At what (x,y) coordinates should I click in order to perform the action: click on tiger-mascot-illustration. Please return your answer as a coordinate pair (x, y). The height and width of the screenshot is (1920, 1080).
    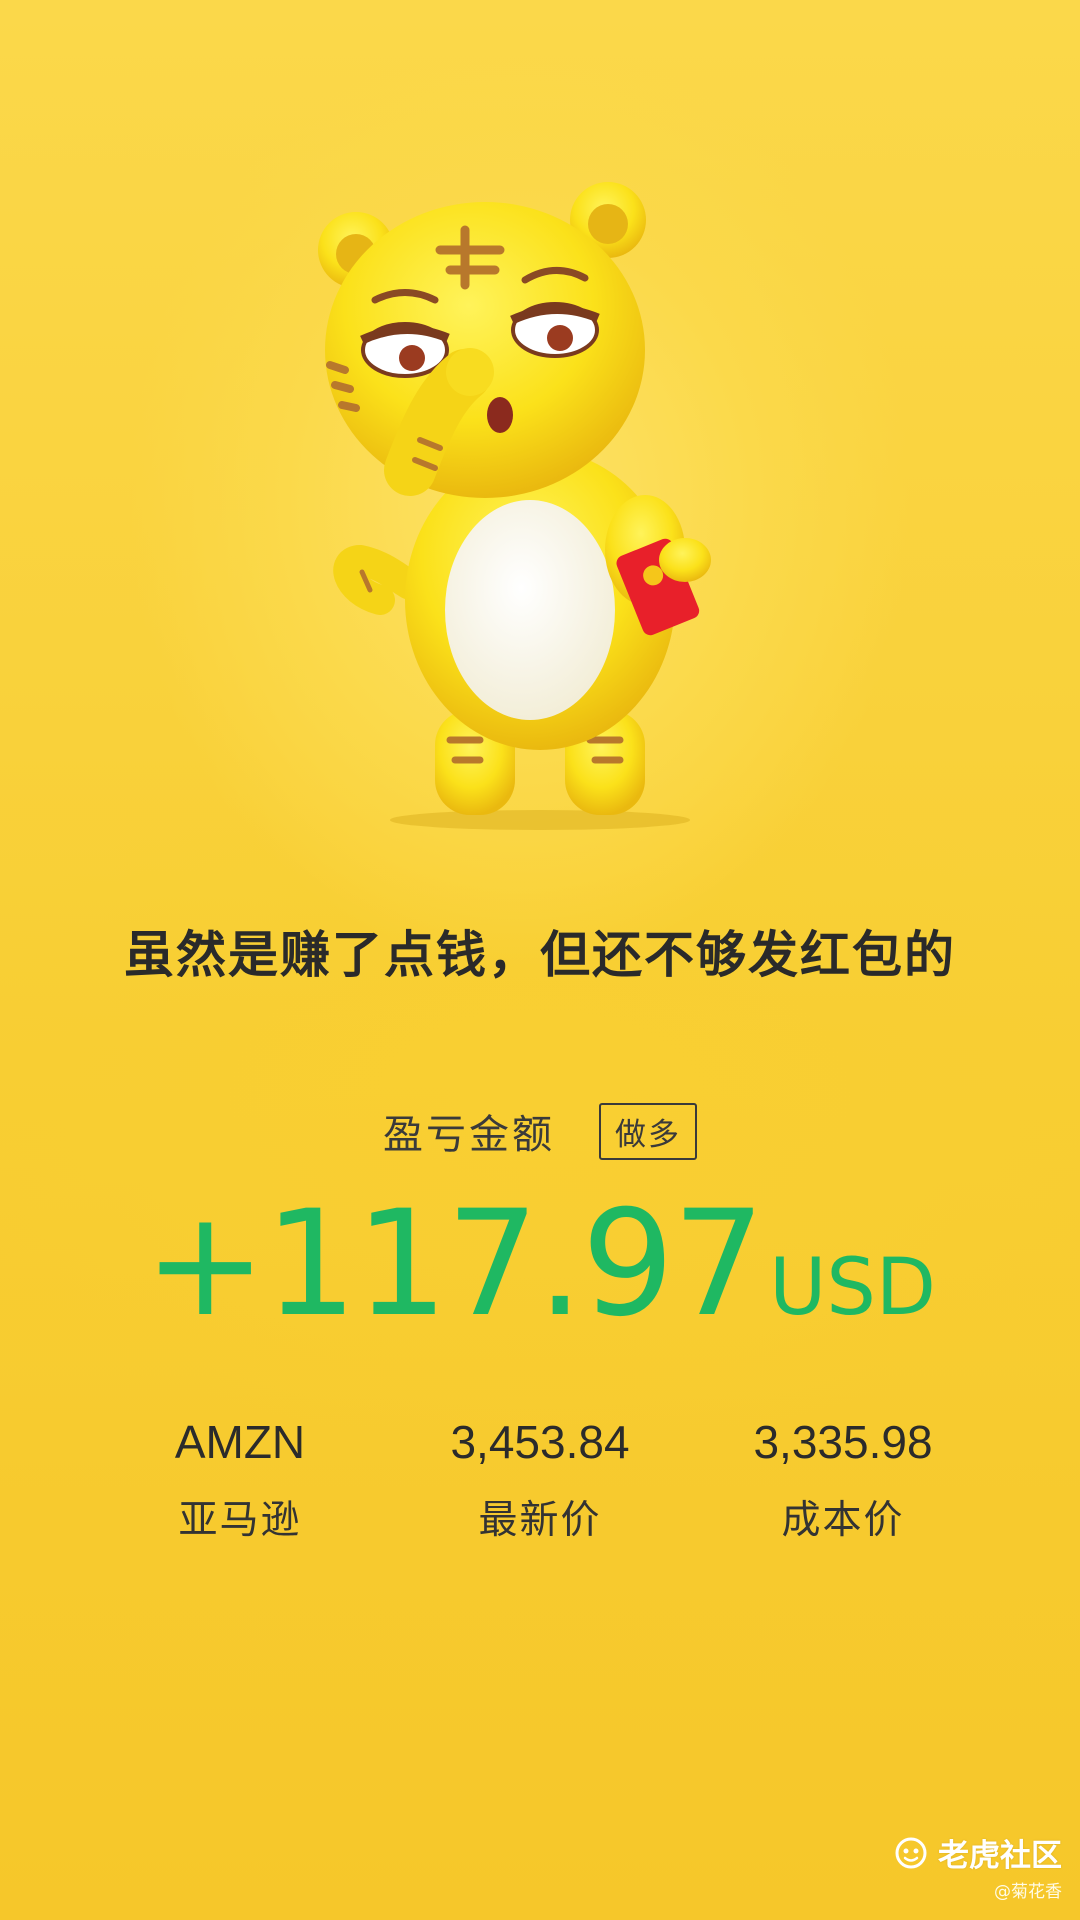
    Looking at the image, I should click on (514, 506).